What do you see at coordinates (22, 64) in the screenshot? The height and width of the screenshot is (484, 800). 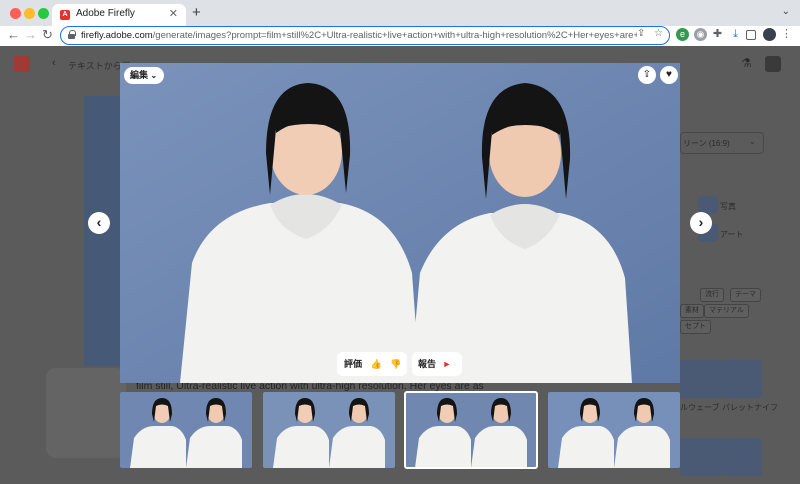 I see `firefly-logo-icon` at bounding box center [22, 64].